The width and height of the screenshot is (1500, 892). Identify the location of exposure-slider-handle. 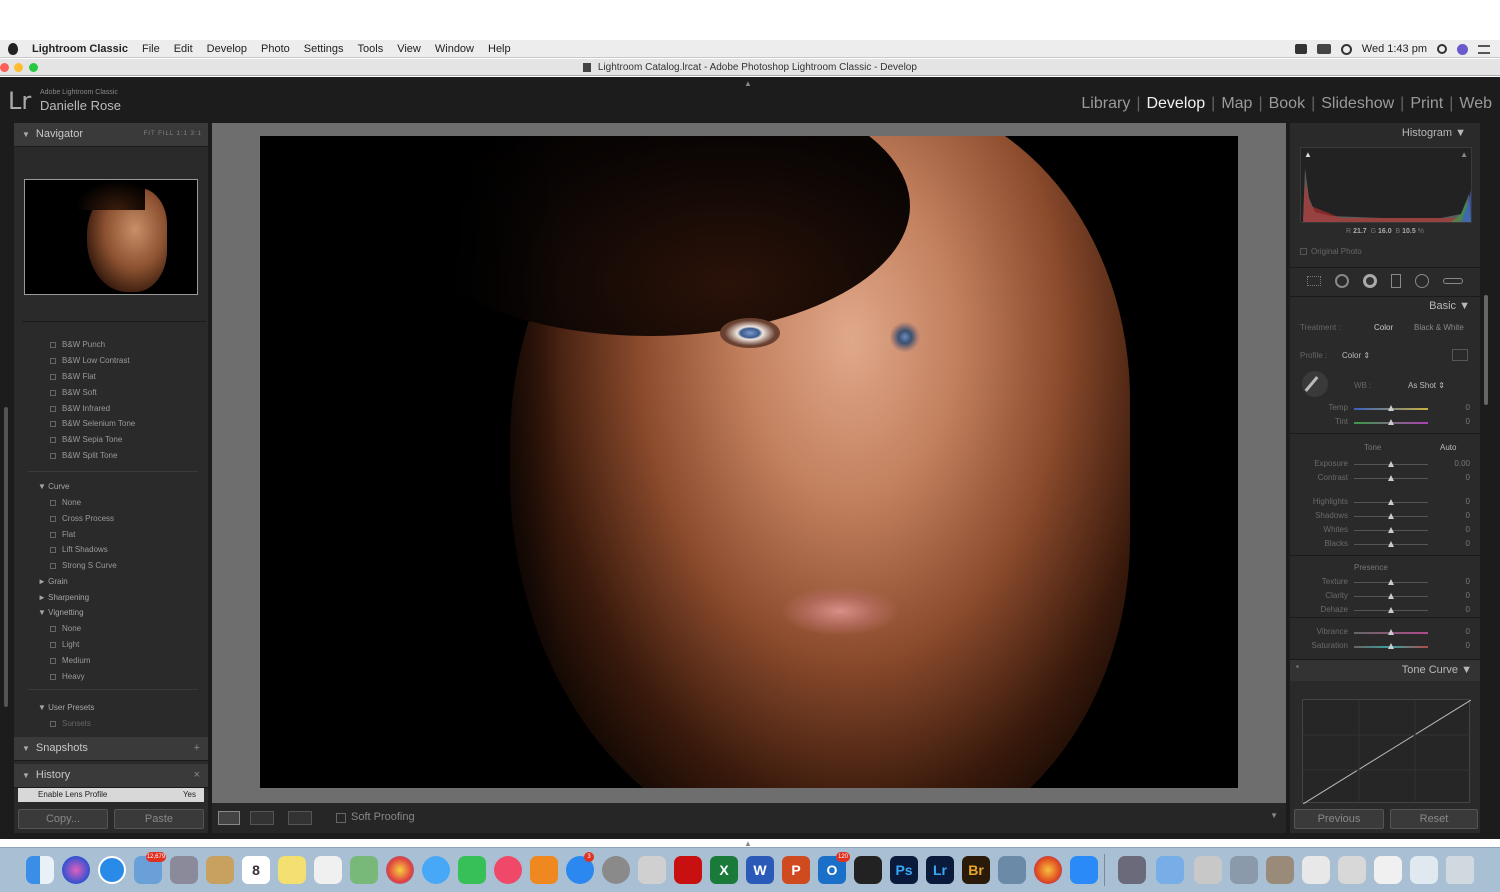
(1391, 464).